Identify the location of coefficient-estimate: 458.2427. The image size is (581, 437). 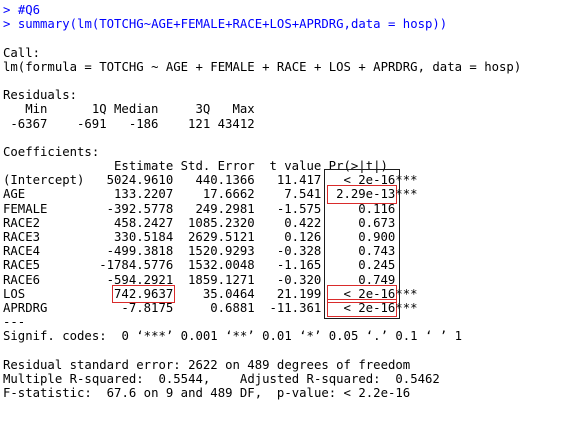
(144, 222).